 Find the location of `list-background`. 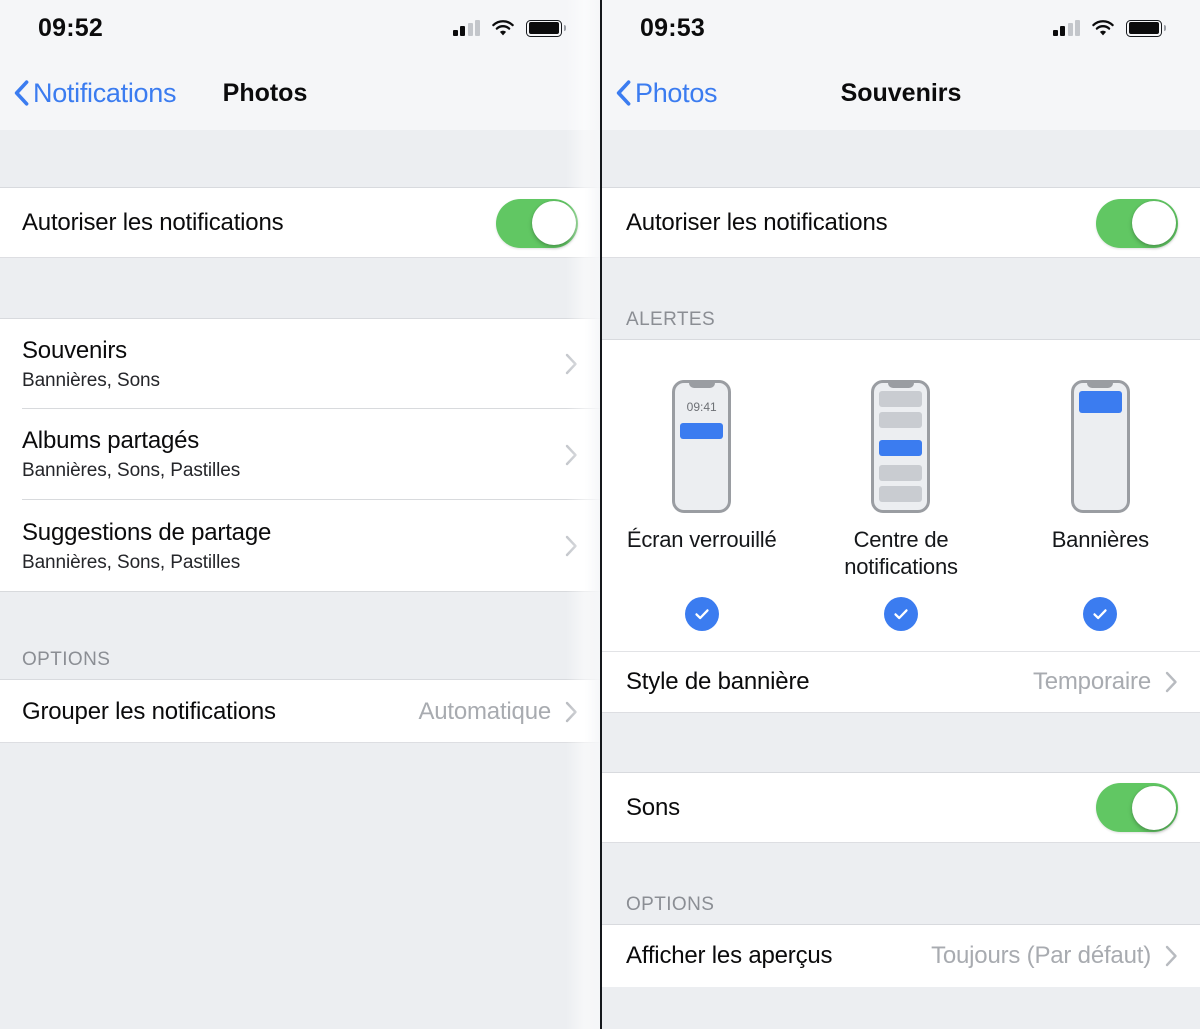

list-background is located at coordinates (300, 871).